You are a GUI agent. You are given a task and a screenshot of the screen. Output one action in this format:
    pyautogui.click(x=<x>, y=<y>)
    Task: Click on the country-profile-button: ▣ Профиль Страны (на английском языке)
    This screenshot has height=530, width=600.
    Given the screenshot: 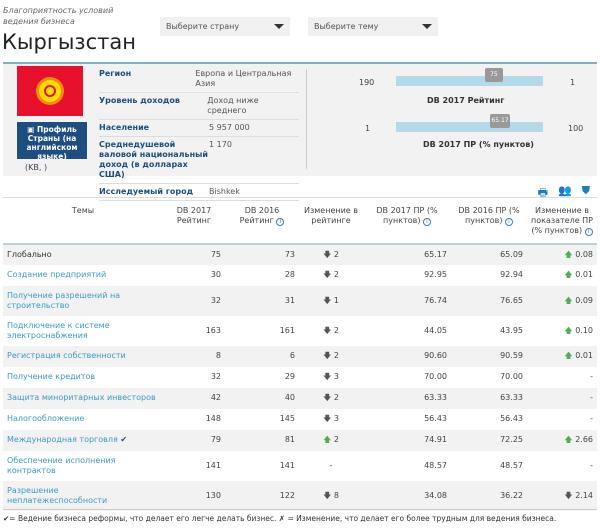 What is the action you would take?
    pyautogui.click(x=52, y=141)
    